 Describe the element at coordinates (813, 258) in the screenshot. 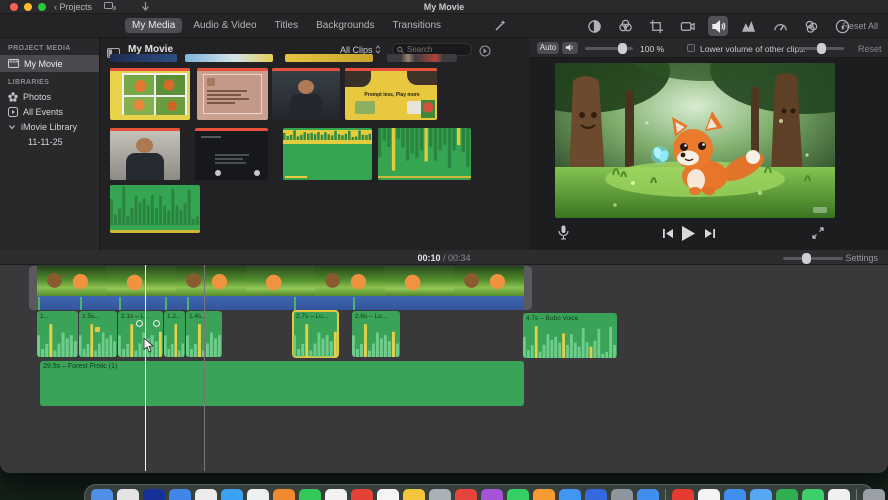

I see `timeline-zoom-slider` at that location.